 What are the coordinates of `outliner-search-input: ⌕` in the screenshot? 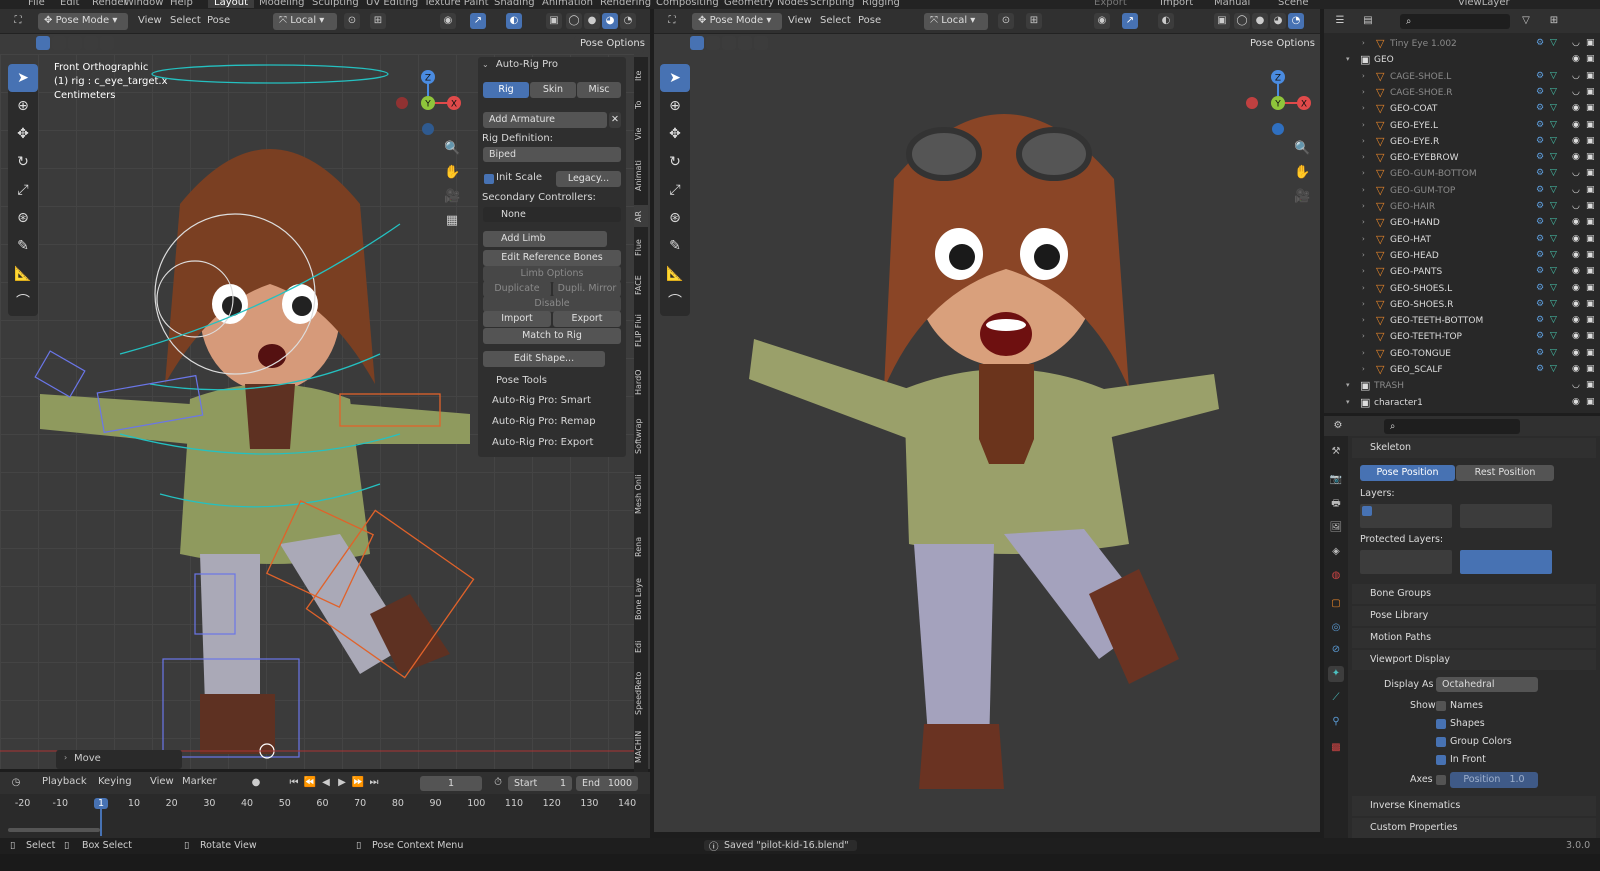 It's located at (1455, 21).